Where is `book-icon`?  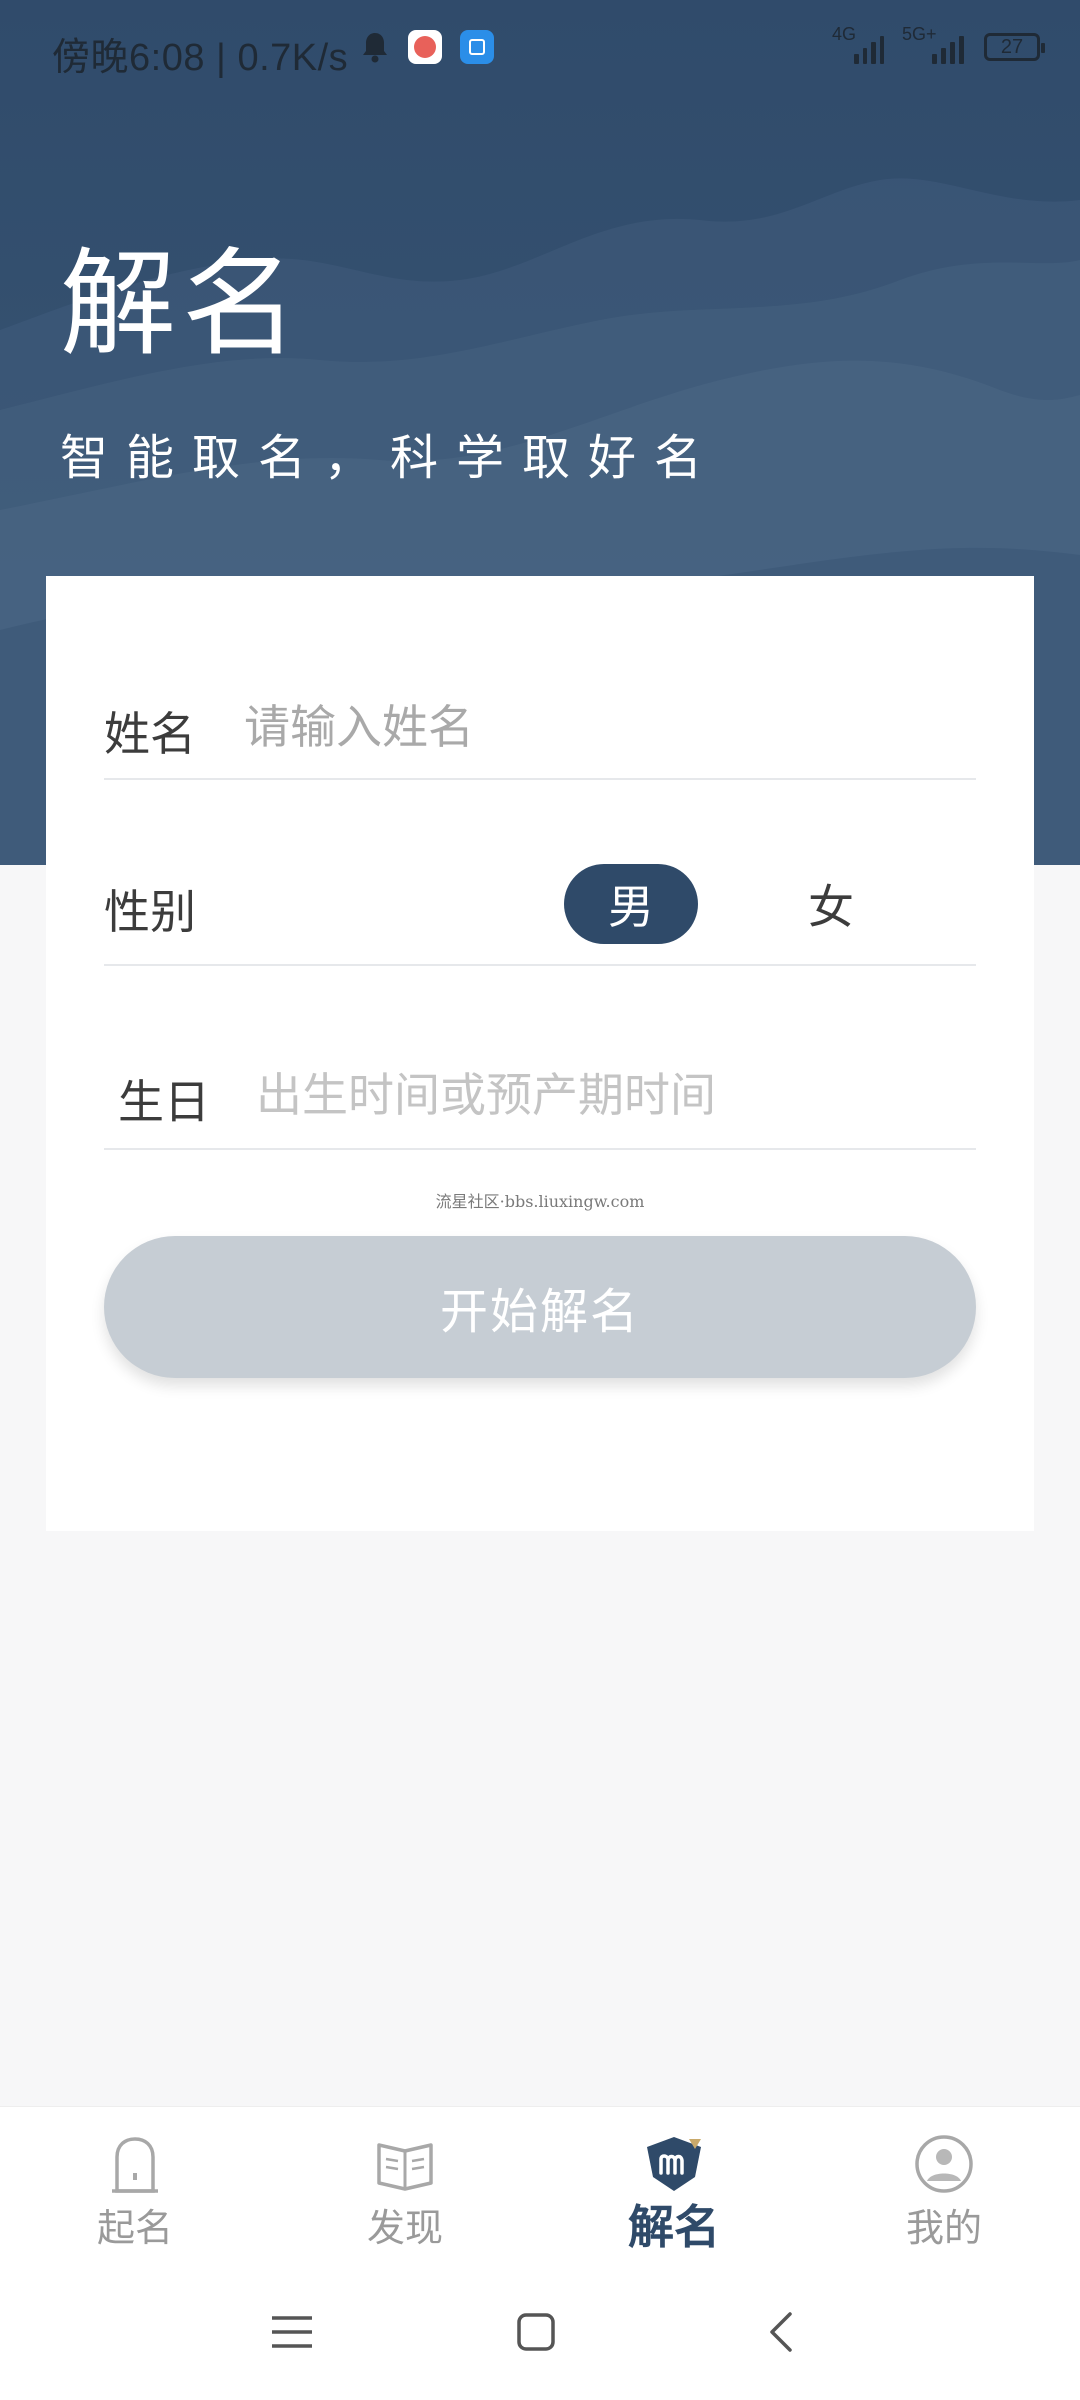
book-icon is located at coordinates (405, 2167).